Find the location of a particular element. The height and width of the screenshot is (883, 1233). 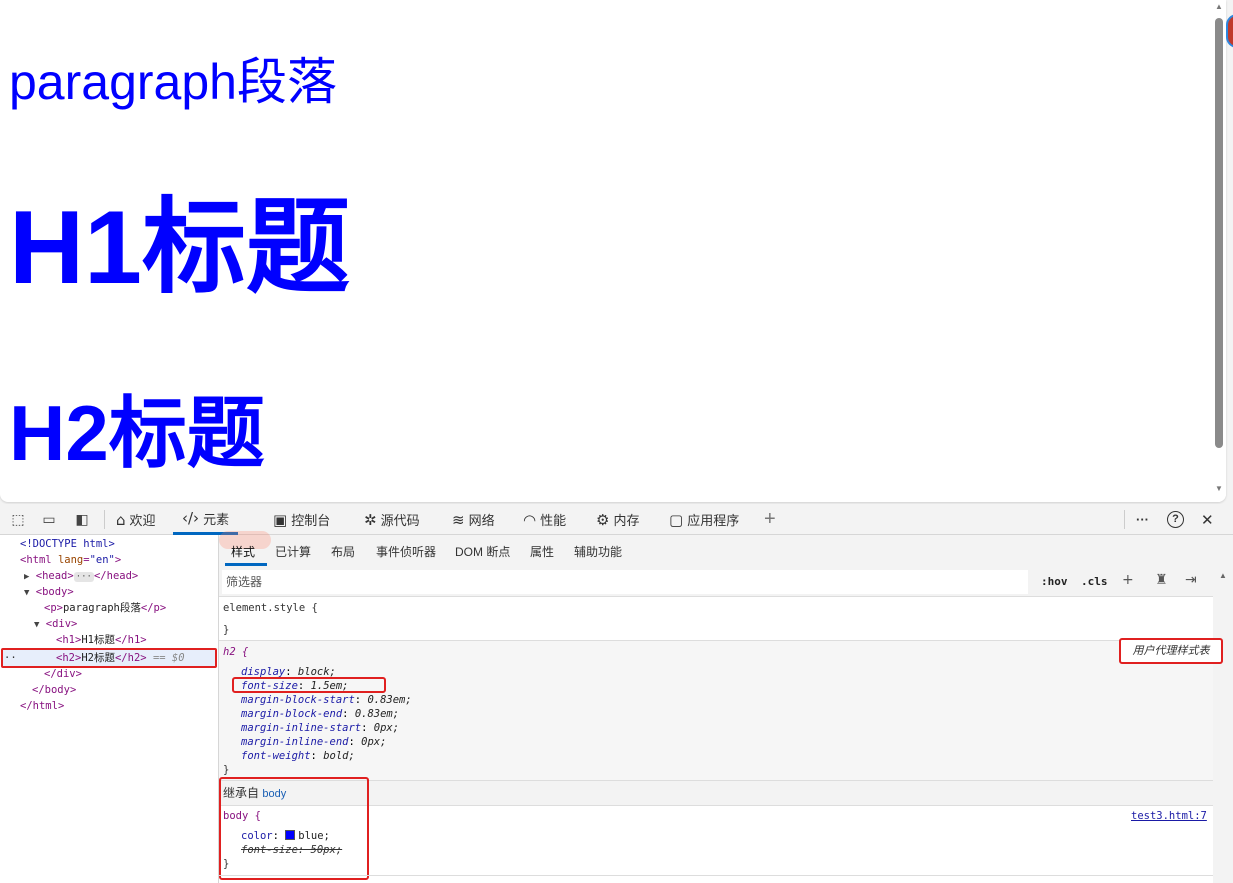

inspect-element-icon: ⬚ is located at coordinates (18, 519).